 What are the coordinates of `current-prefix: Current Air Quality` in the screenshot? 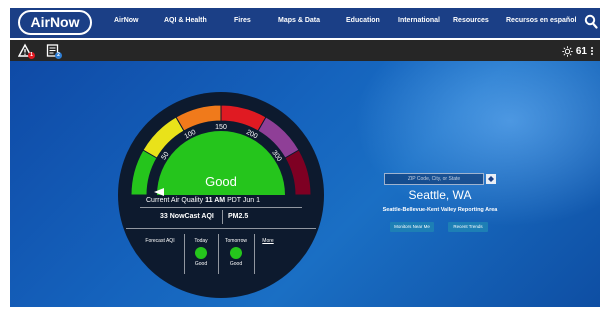 It's located at (175, 200).